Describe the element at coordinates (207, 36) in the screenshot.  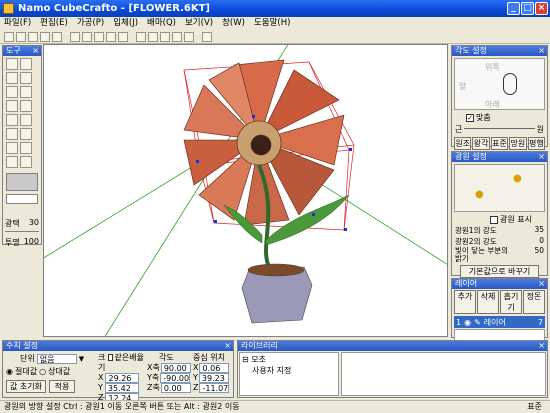
I see `help-icon` at that location.